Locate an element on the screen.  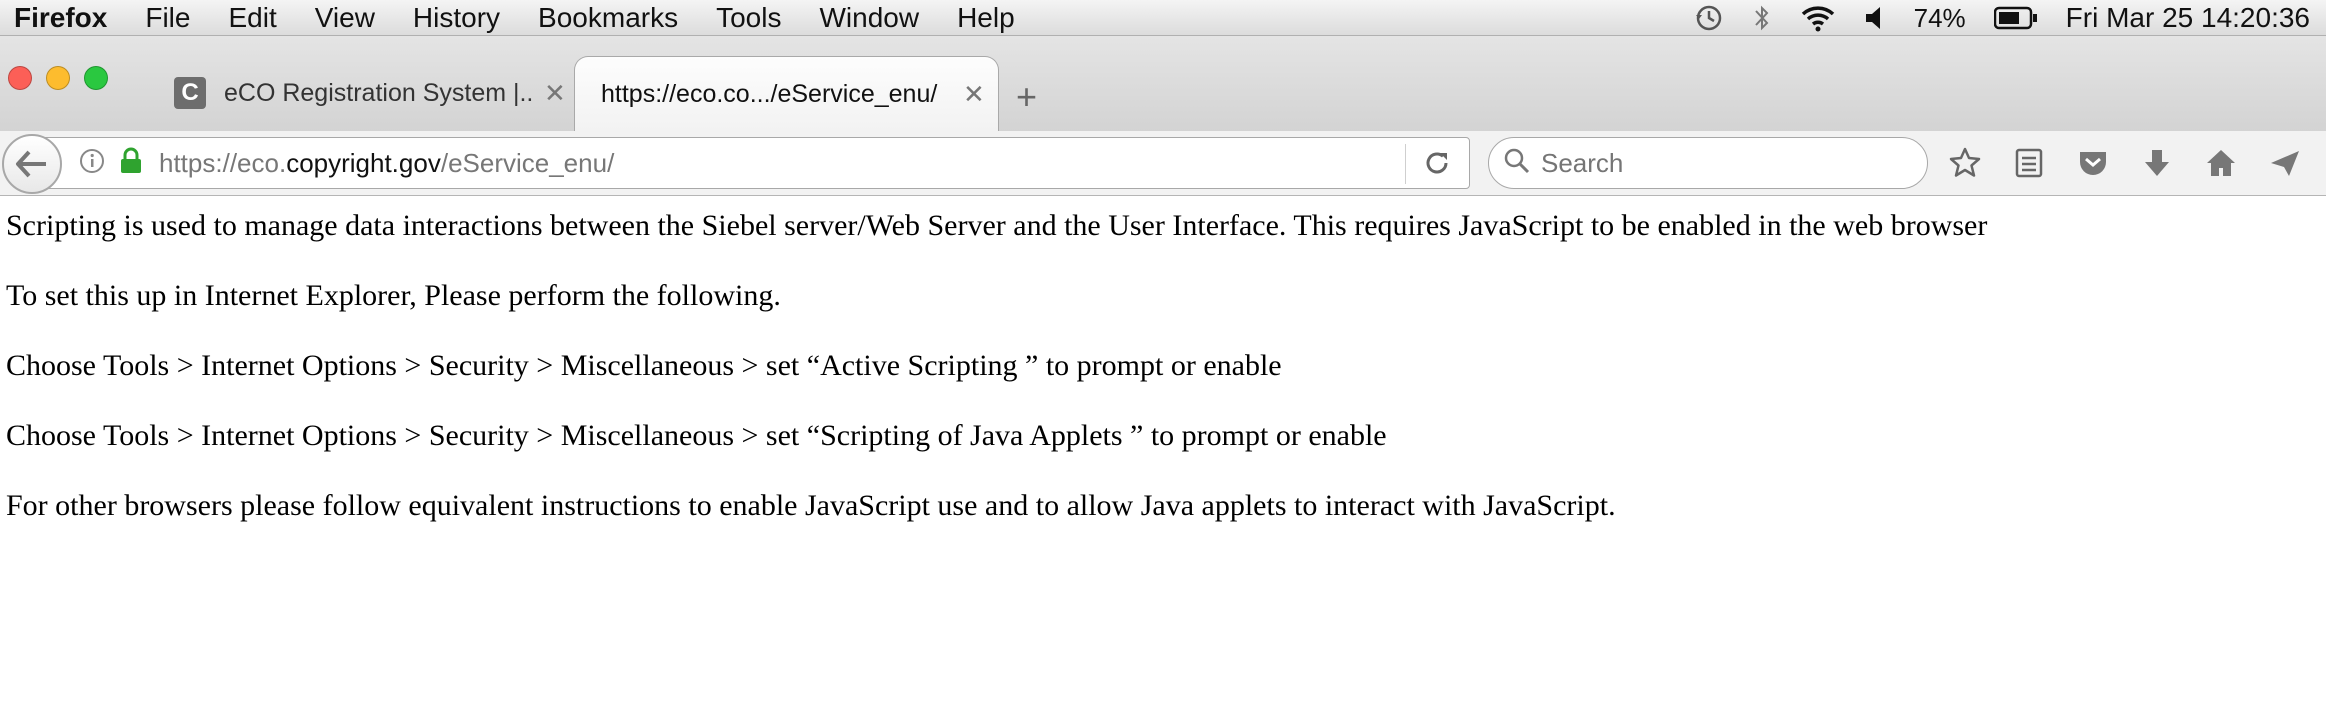
url-domain: copyright.gov is located at coordinates (363, 162).